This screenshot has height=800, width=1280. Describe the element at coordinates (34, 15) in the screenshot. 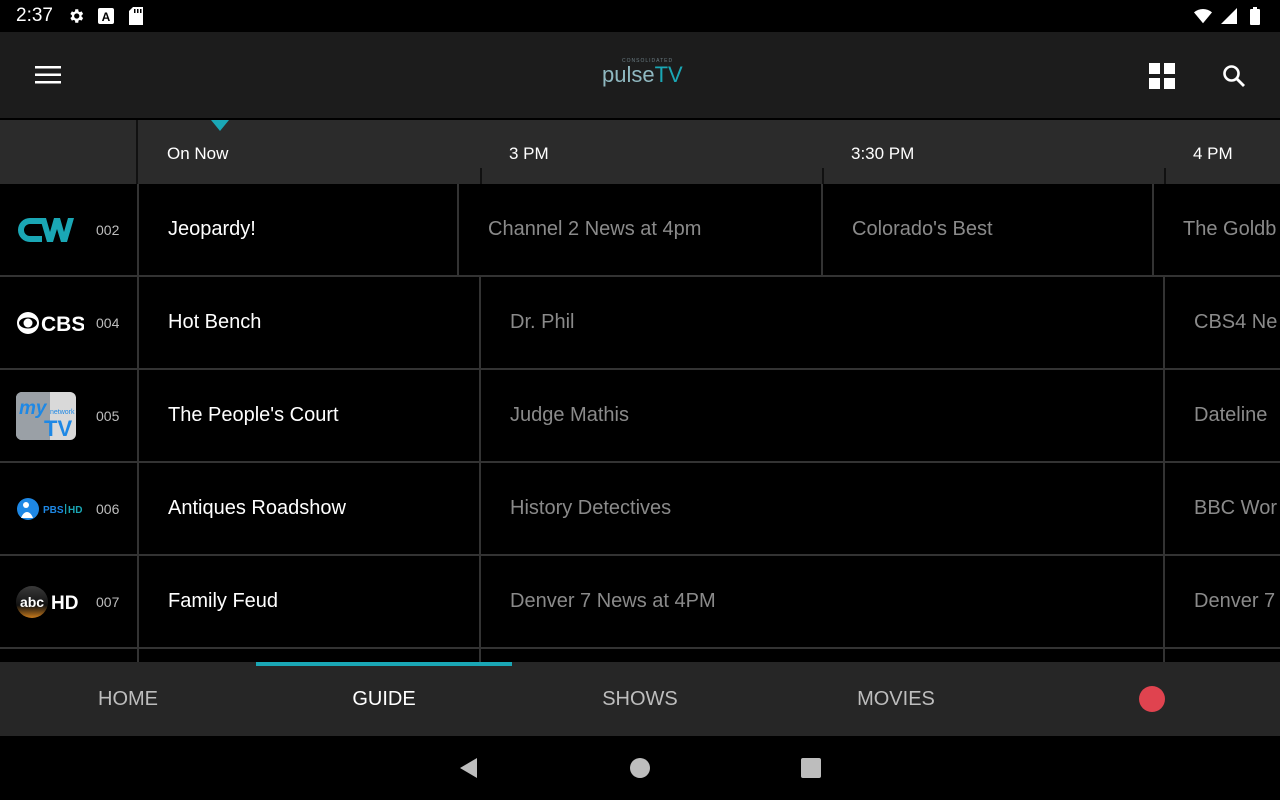

I see `status-time: 2:37` at that location.